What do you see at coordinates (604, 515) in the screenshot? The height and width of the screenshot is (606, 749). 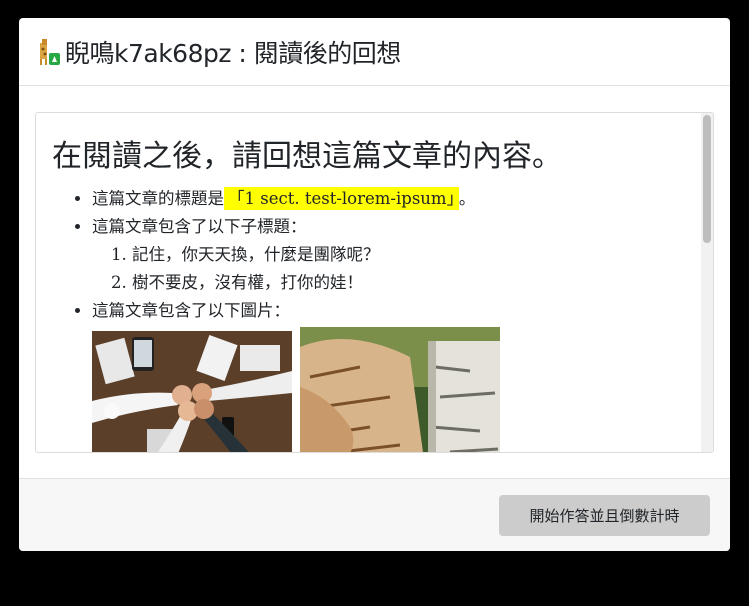 I see `start-countdown-button: 開始作答並且倒數計時` at bounding box center [604, 515].